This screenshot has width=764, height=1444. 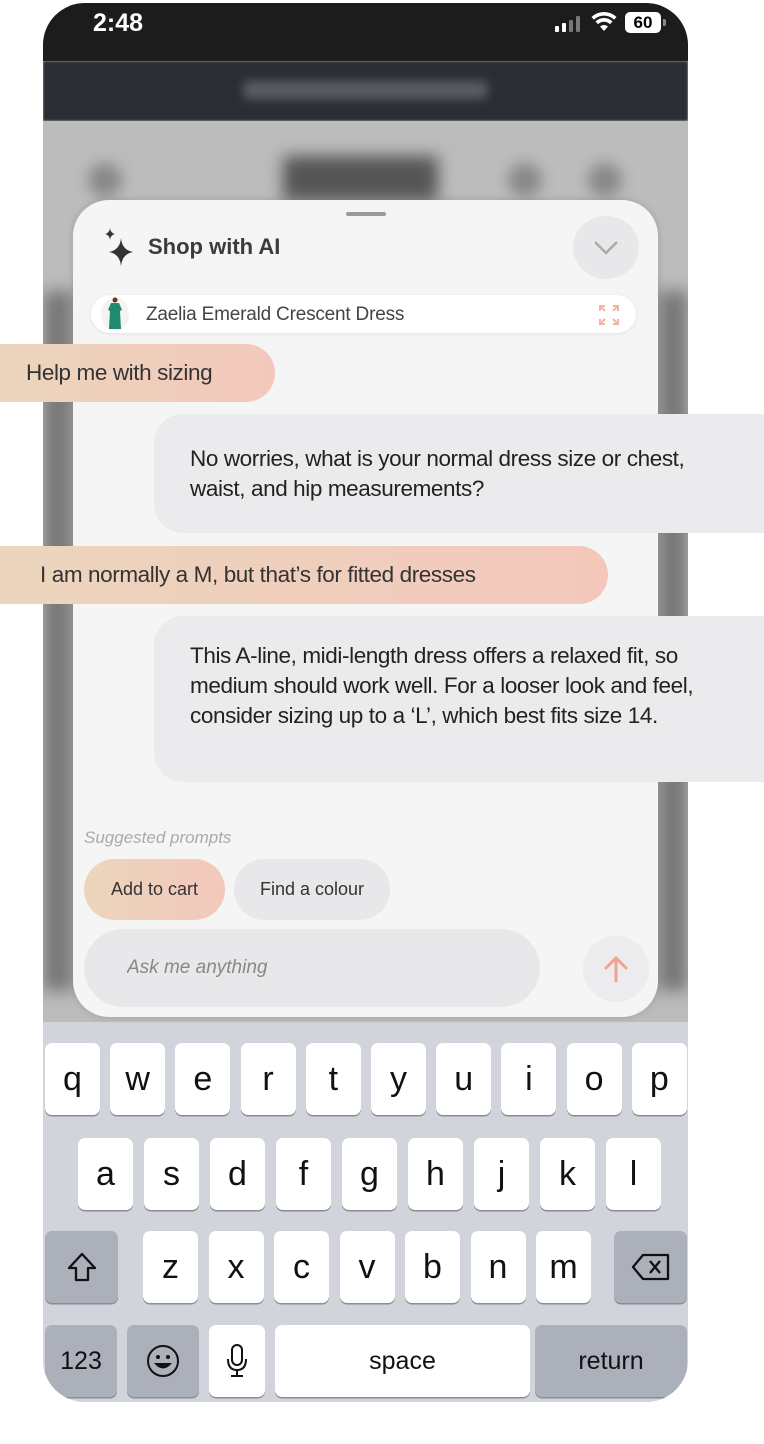 I want to click on emoji-key, so click(x=163, y=1361).